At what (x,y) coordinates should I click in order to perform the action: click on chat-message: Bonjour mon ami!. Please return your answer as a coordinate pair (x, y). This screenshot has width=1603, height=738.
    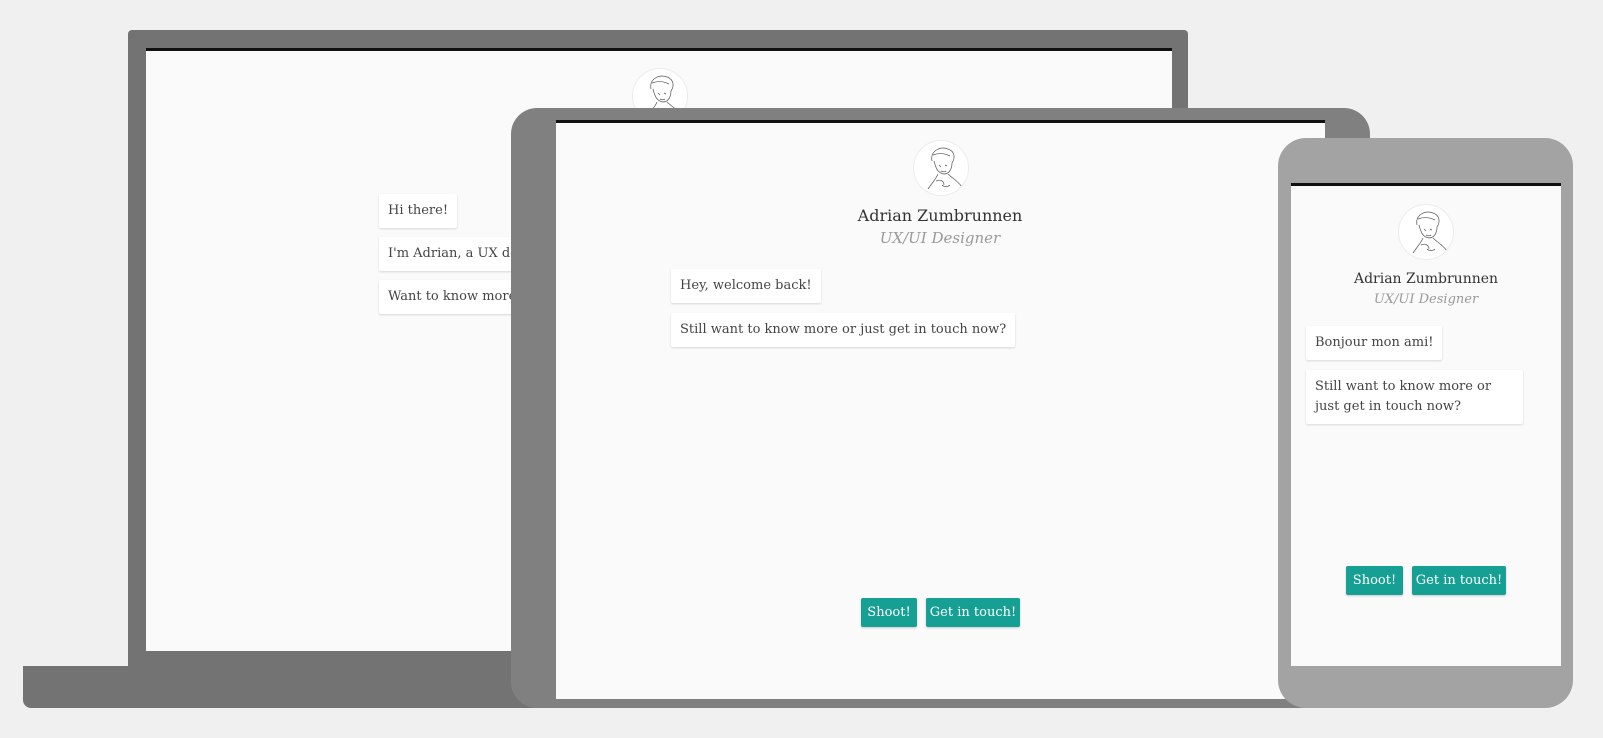
    Looking at the image, I should click on (1374, 343).